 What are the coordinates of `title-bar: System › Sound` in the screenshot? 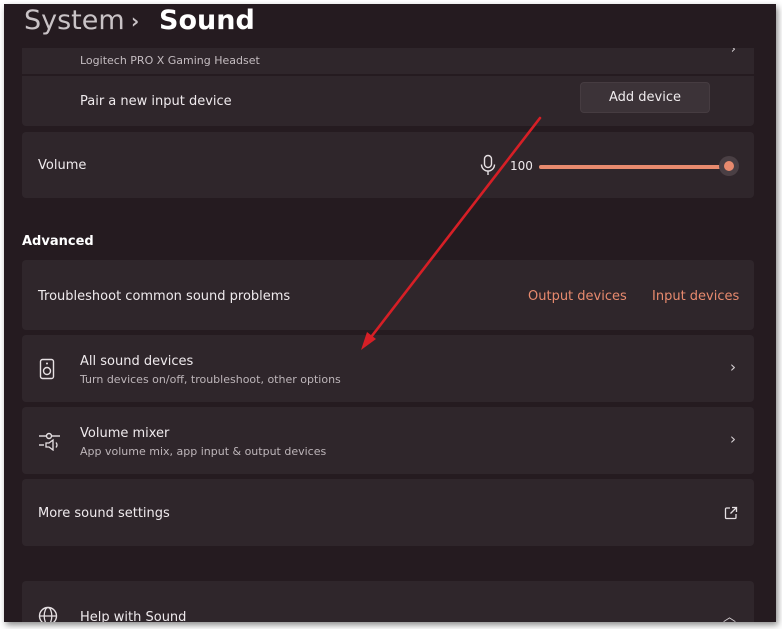 It's located at (390, 26).